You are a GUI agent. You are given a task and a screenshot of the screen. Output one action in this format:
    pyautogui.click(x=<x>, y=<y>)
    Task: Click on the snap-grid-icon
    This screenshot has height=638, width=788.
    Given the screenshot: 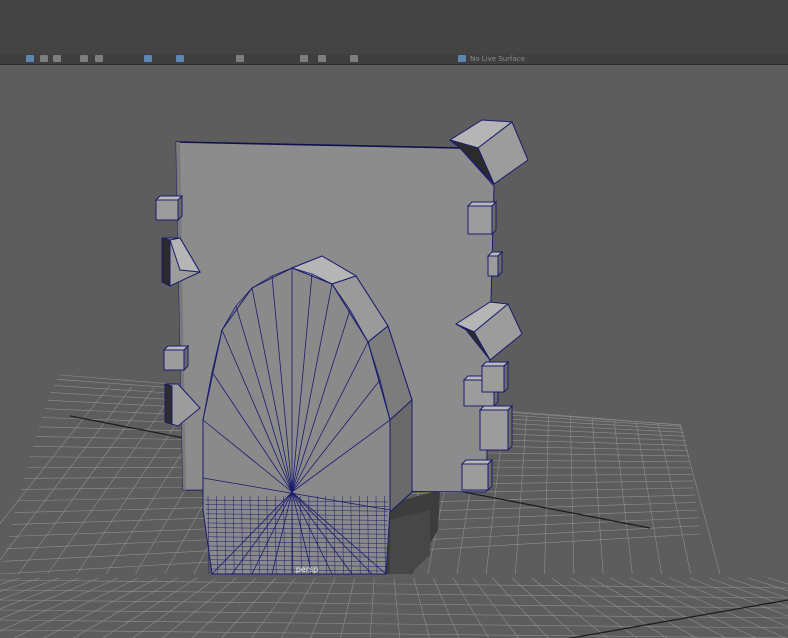 What is the action you would take?
    pyautogui.click(x=84, y=58)
    